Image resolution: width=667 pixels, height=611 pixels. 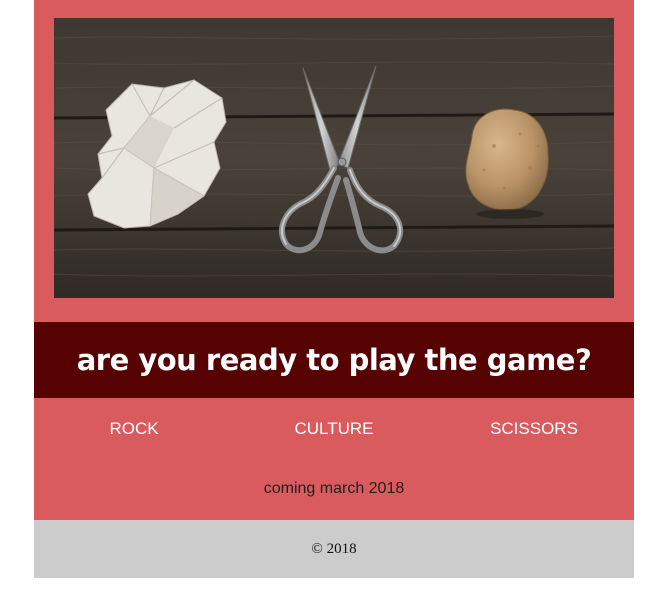 I want to click on footer: © 2018, so click(x=334, y=549).